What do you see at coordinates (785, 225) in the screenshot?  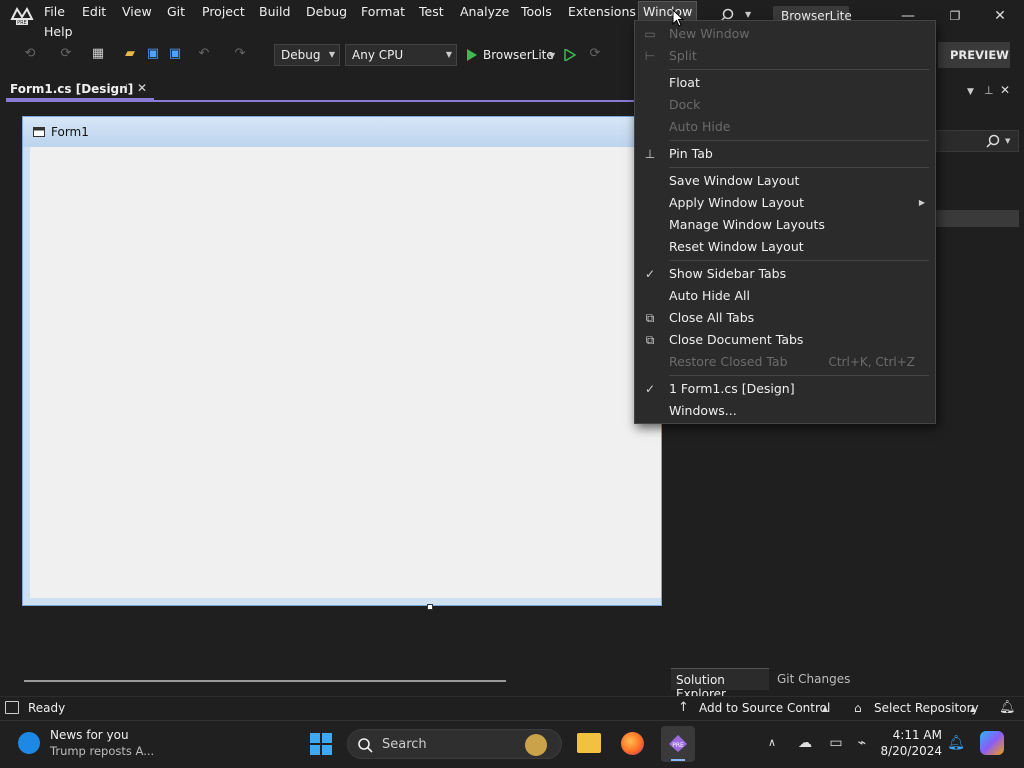 I see `menu-item-manage-window-layouts: Manage Window Layouts` at bounding box center [785, 225].